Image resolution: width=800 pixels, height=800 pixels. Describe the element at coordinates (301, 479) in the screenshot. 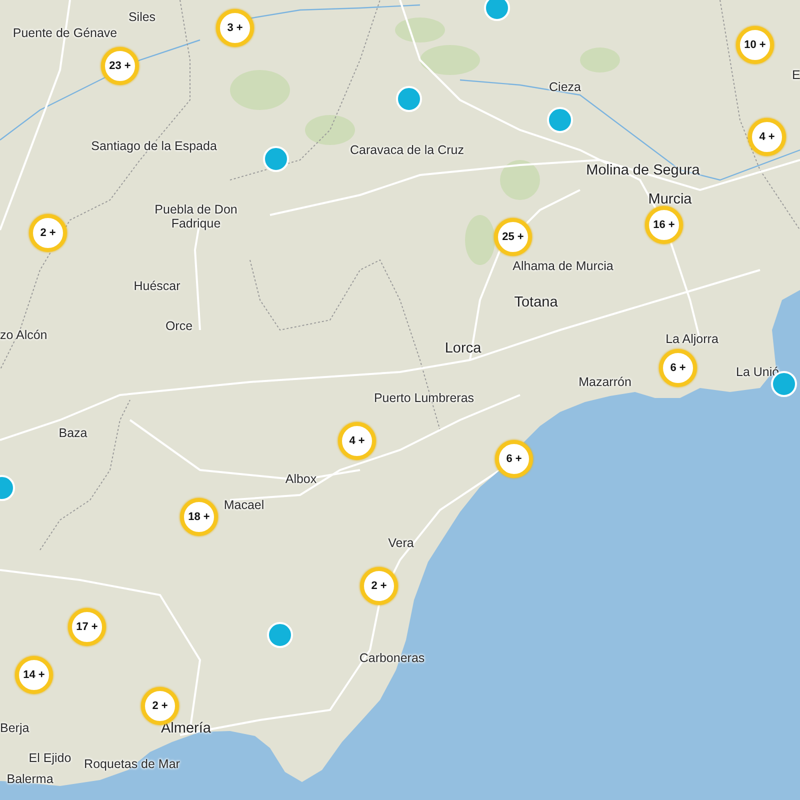

I see `place-label: Albox` at that location.